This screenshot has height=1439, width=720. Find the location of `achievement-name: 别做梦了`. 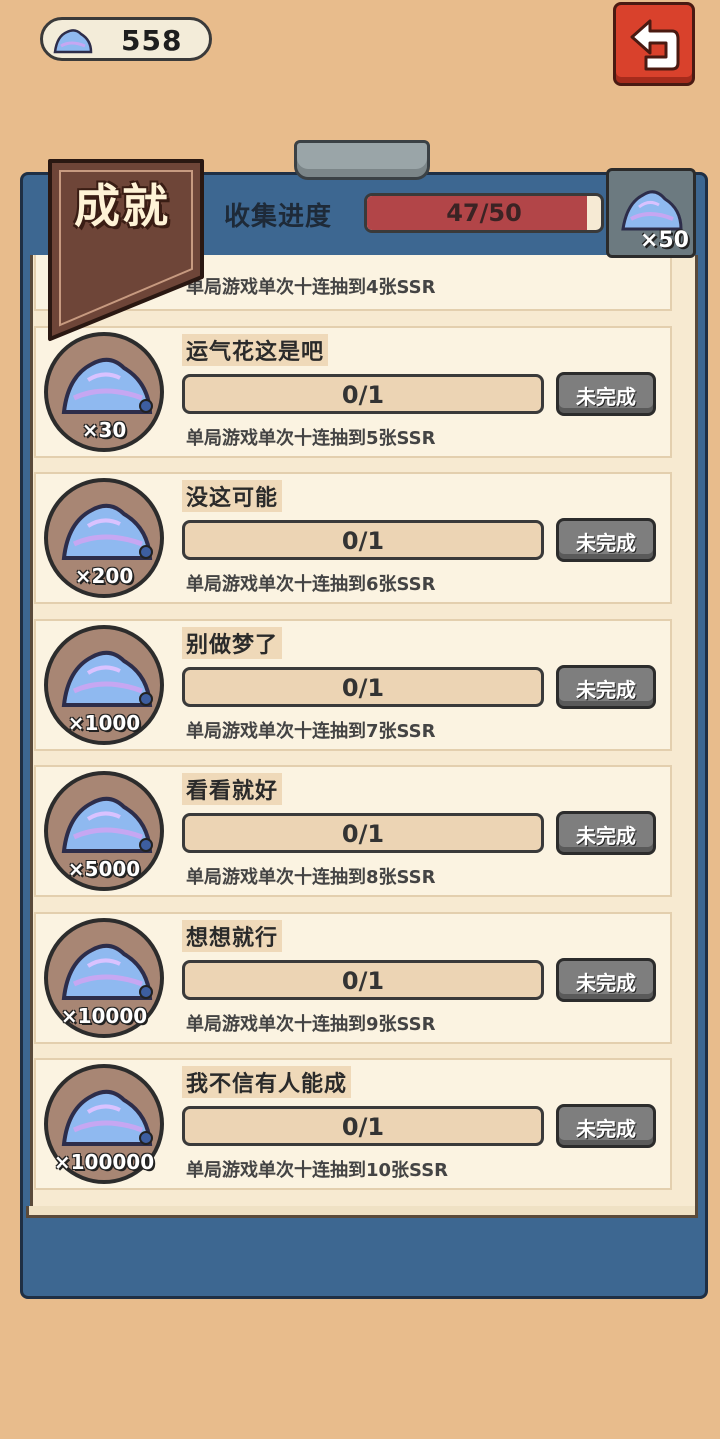

achievement-name: 别做梦了 is located at coordinates (232, 643).